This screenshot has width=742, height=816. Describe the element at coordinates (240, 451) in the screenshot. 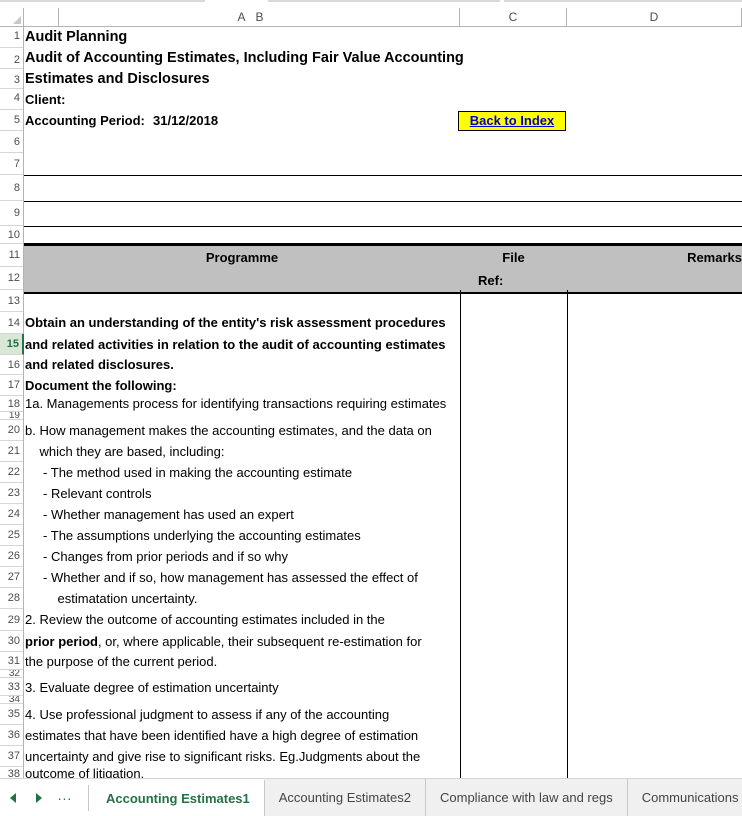

I see `programme-line-row21: which they are based, including:` at that location.